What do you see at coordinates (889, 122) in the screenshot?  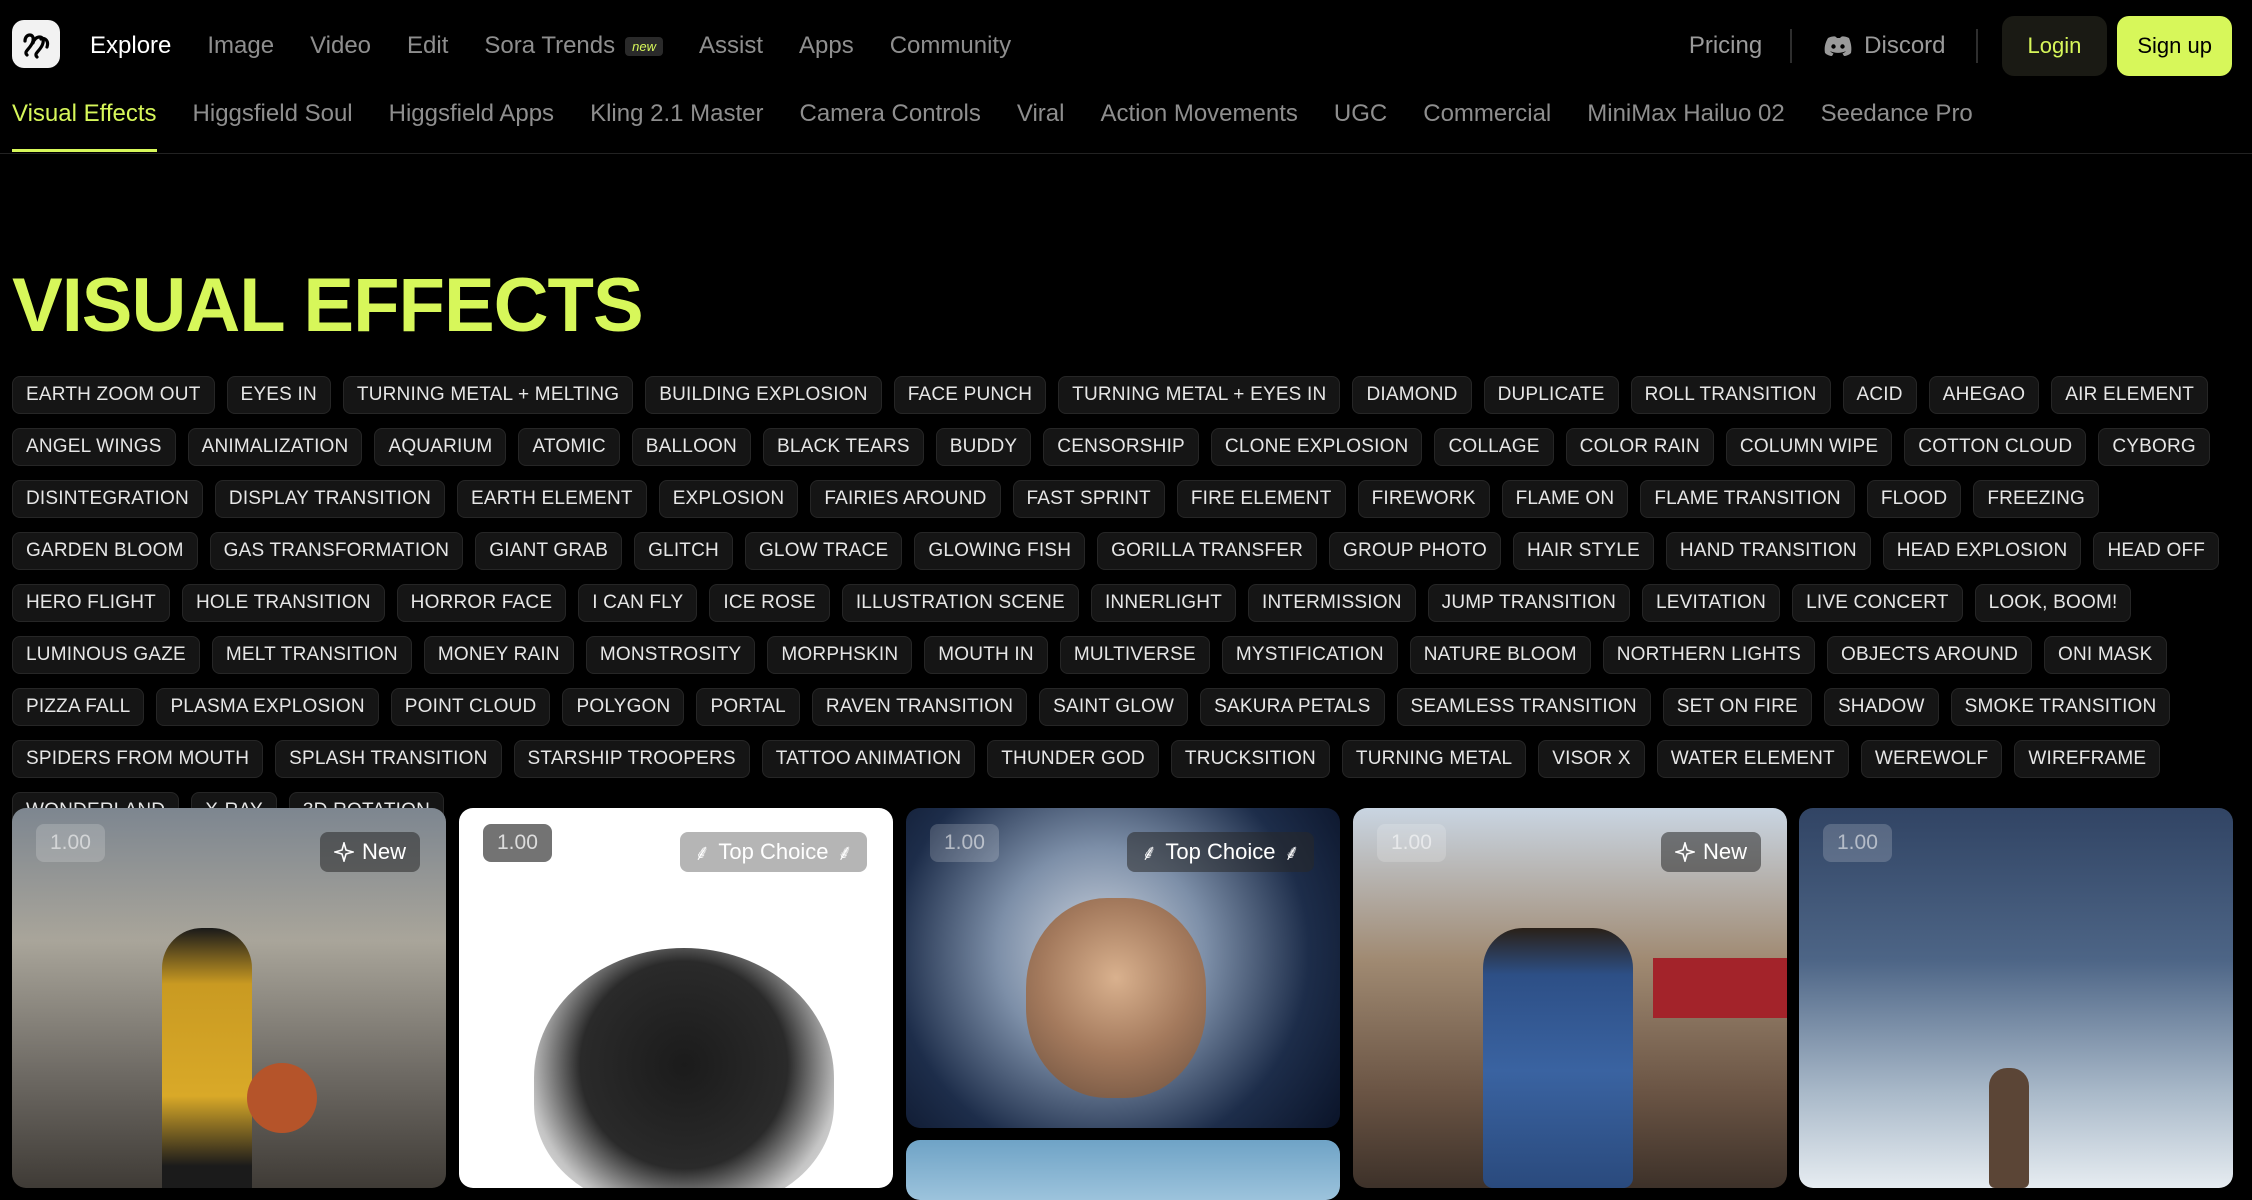 I see `tab-camera-controls: Camera Controls` at bounding box center [889, 122].